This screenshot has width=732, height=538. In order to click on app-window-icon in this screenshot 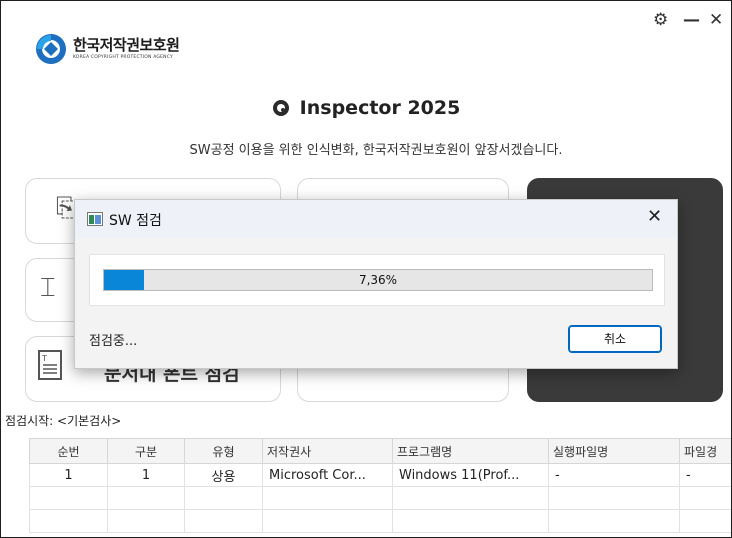, I will do `click(95, 218)`.